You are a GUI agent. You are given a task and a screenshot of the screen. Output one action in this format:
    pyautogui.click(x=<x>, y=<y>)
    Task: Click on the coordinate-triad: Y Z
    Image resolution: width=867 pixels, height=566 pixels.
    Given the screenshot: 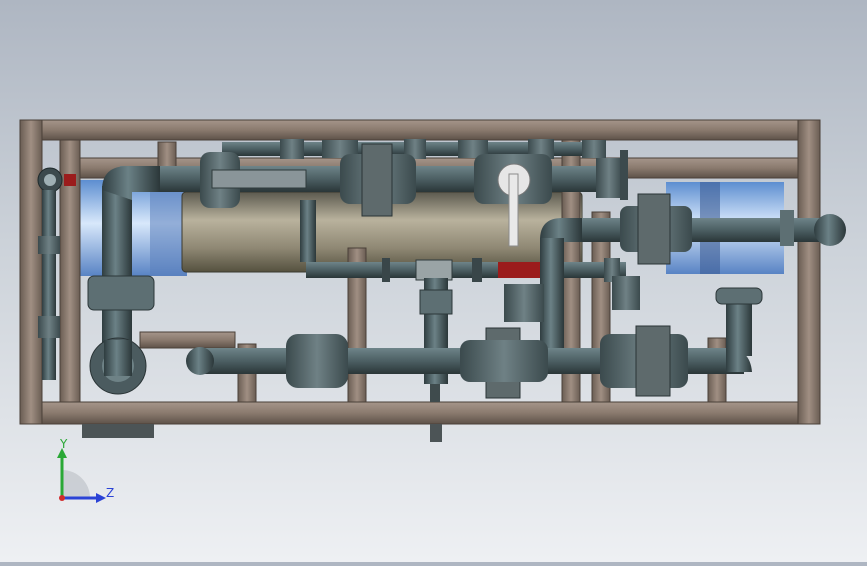 What is the action you would take?
    pyautogui.click(x=85, y=477)
    